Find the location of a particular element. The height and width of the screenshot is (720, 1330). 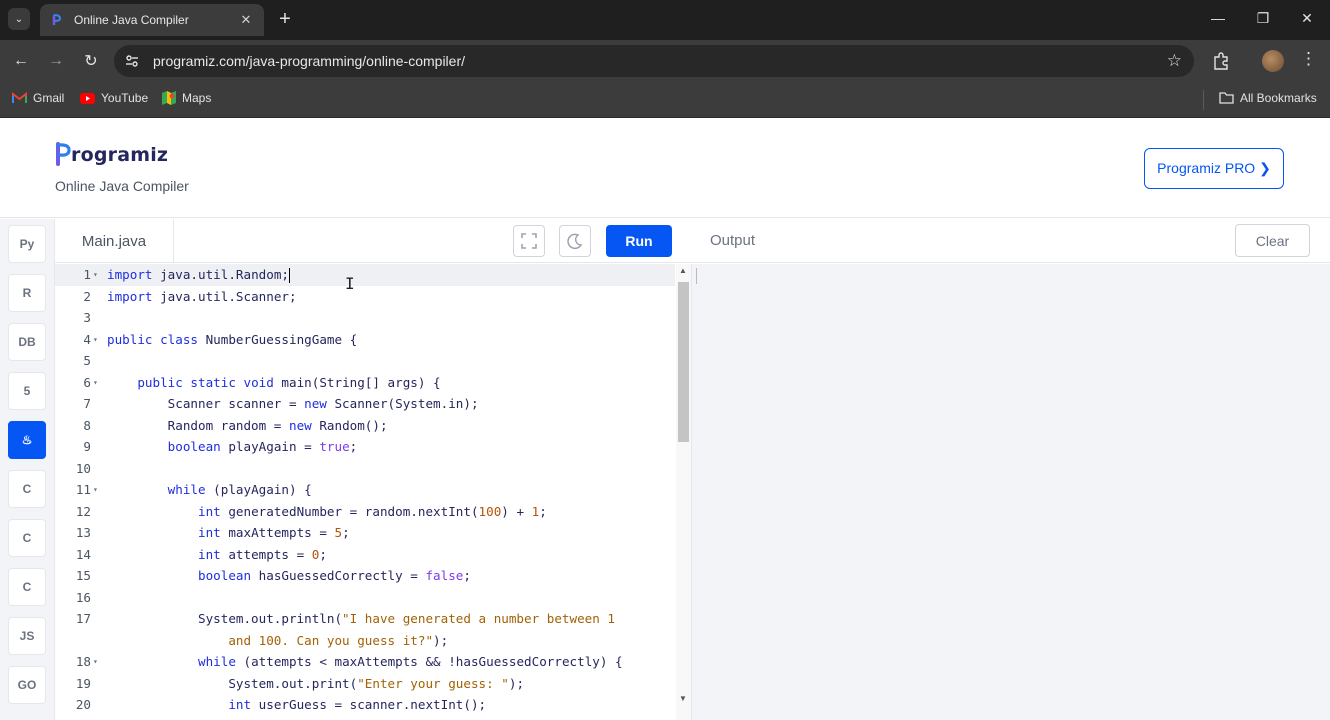

code-line: 20 int userGuess = scanner.nextInt(); is located at coordinates (365, 705).